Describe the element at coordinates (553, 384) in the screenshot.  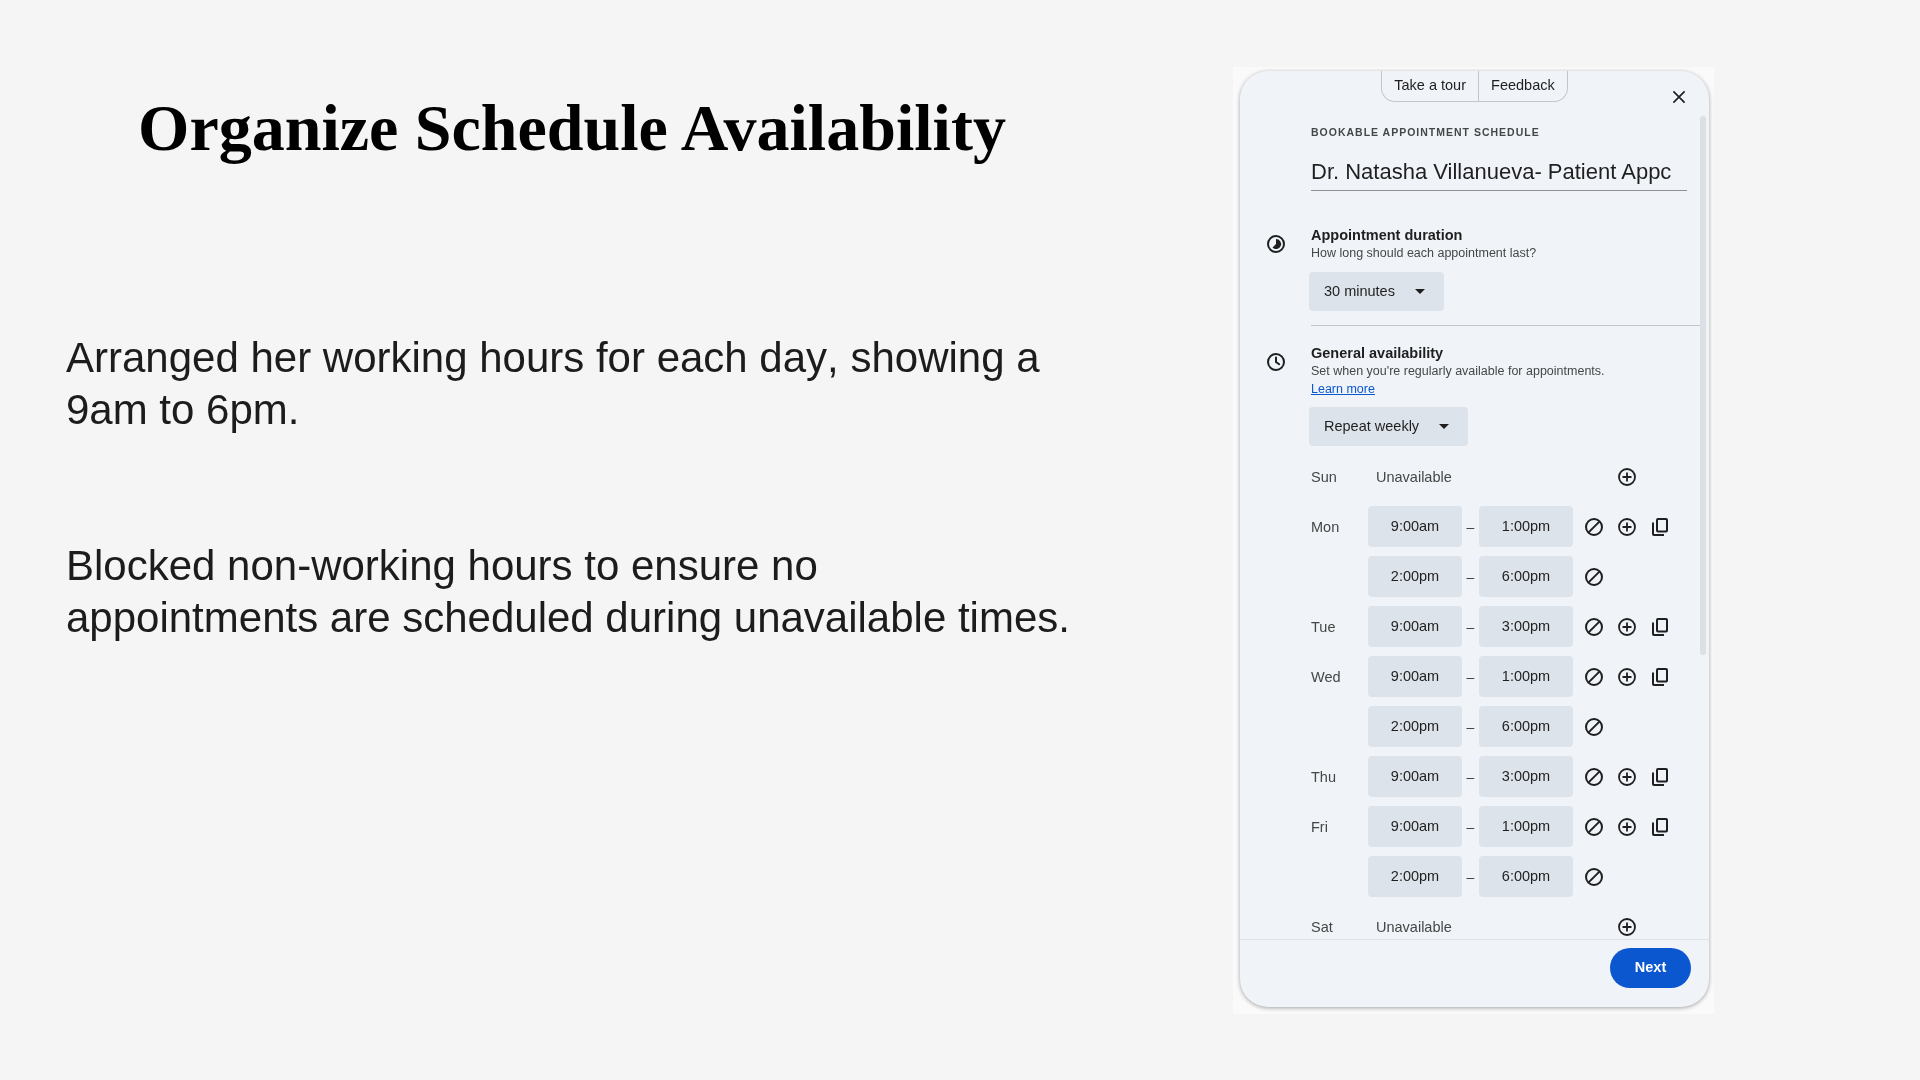
I see `body-paragraph: Arranged her working hours for each day, showing a 9am to 6pm.` at that location.